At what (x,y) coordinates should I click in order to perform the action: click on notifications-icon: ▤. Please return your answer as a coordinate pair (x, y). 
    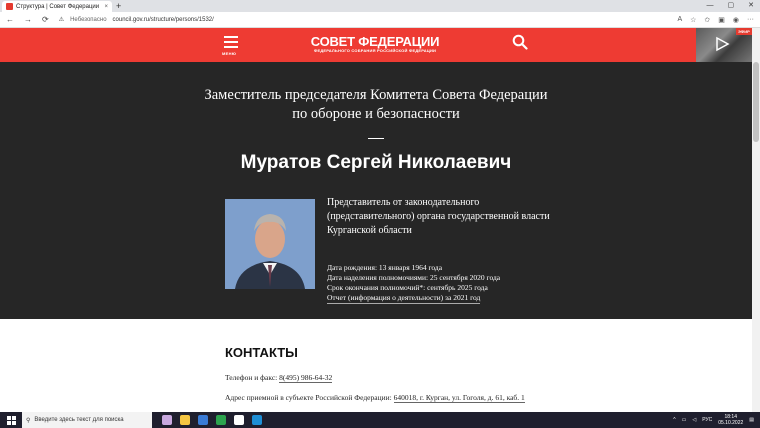
    Looking at the image, I should click on (751, 420).